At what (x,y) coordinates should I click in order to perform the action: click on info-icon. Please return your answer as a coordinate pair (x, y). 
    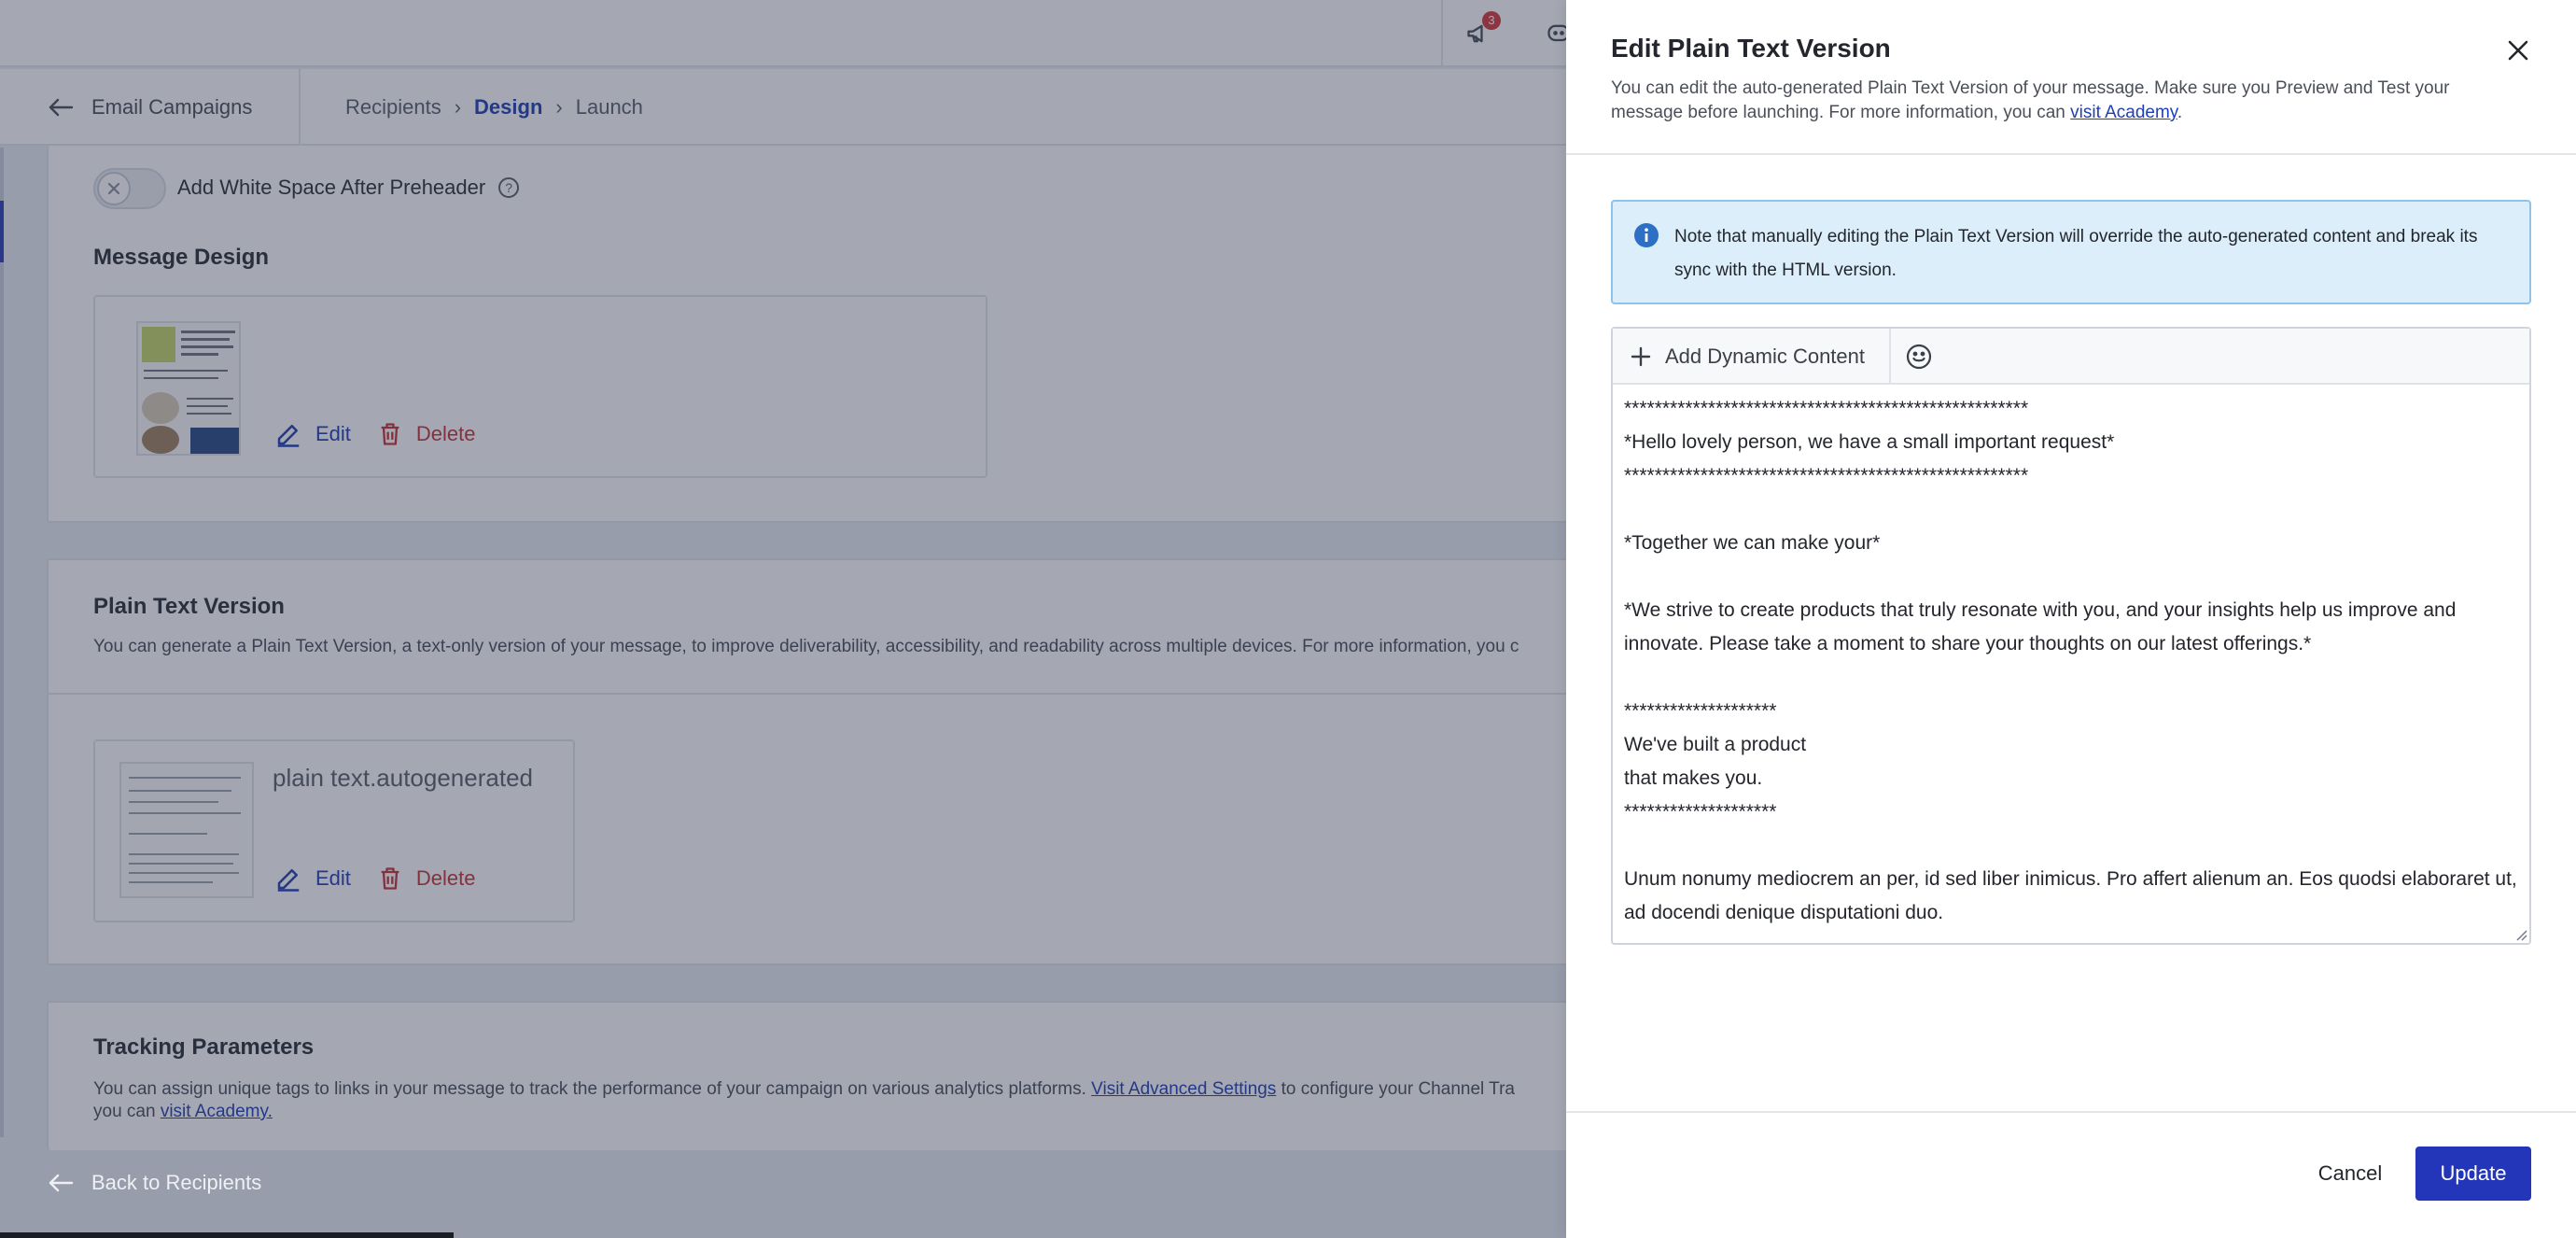
    Looking at the image, I should click on (1646, 235).